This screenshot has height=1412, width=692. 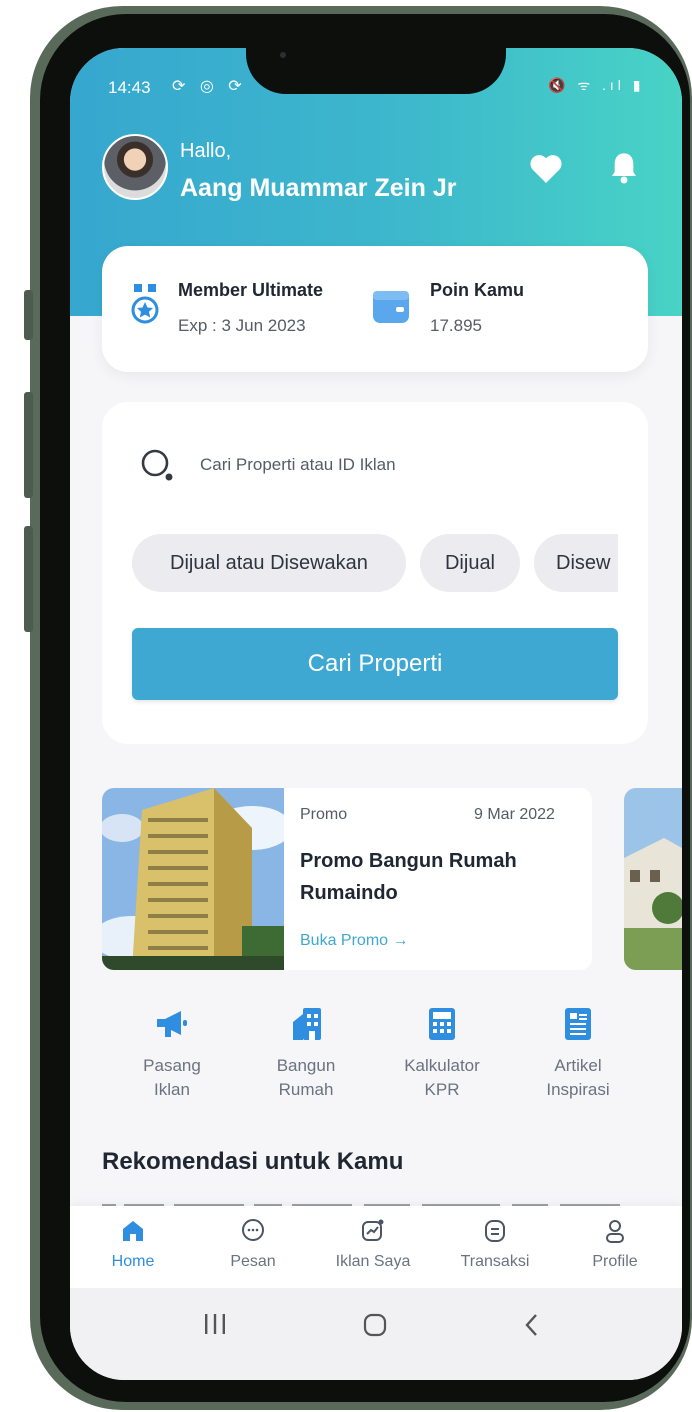 I want to click on menu-bangun-rumah: Bangun Rumah, so click(x=306, y=1055).